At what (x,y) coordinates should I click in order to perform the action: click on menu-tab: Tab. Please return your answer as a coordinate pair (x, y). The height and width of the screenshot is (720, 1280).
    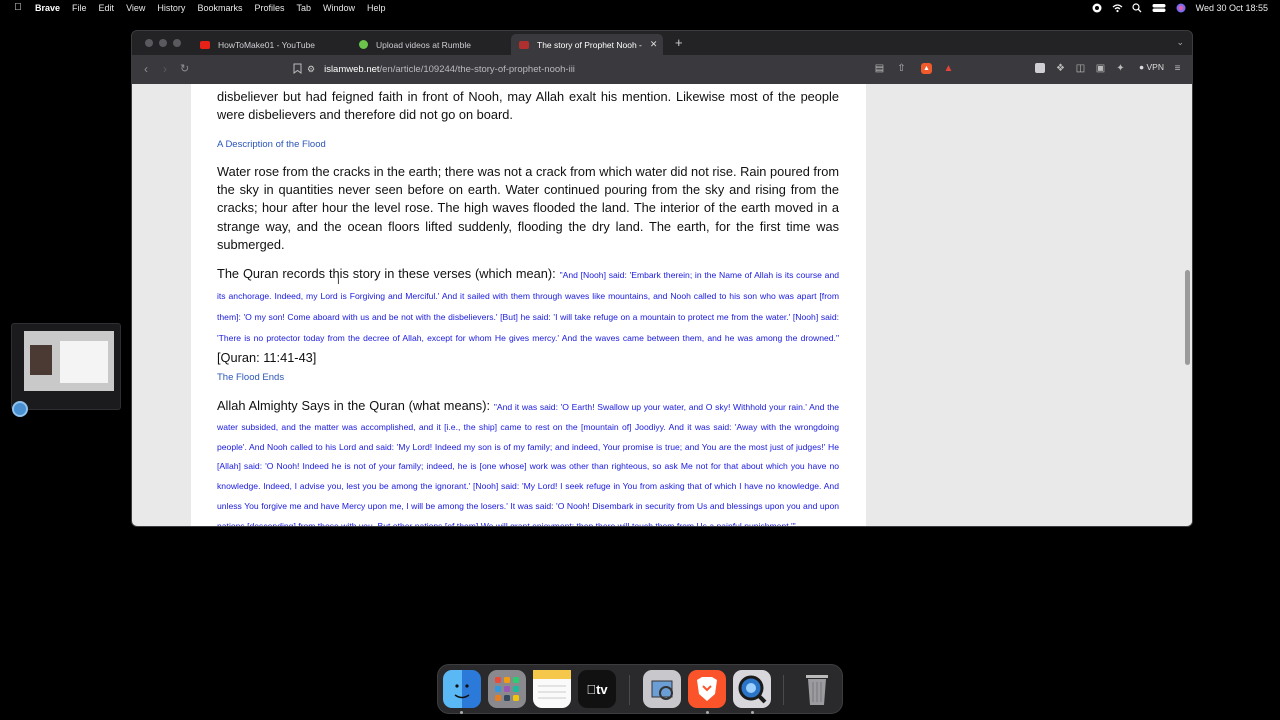
    Looking at the image, I should click on (303, 8).